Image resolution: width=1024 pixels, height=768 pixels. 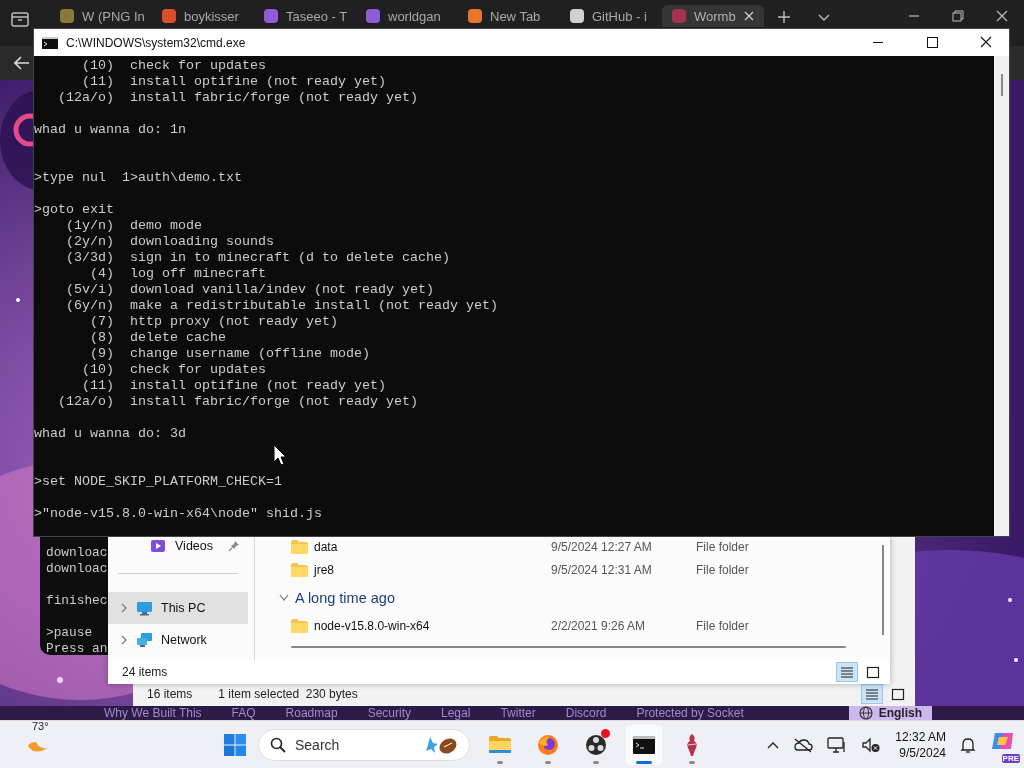 What do you see at coordinates (40, 725) in the screenshot?
I see `temperature: 73°` at bounding box center [40, 725].